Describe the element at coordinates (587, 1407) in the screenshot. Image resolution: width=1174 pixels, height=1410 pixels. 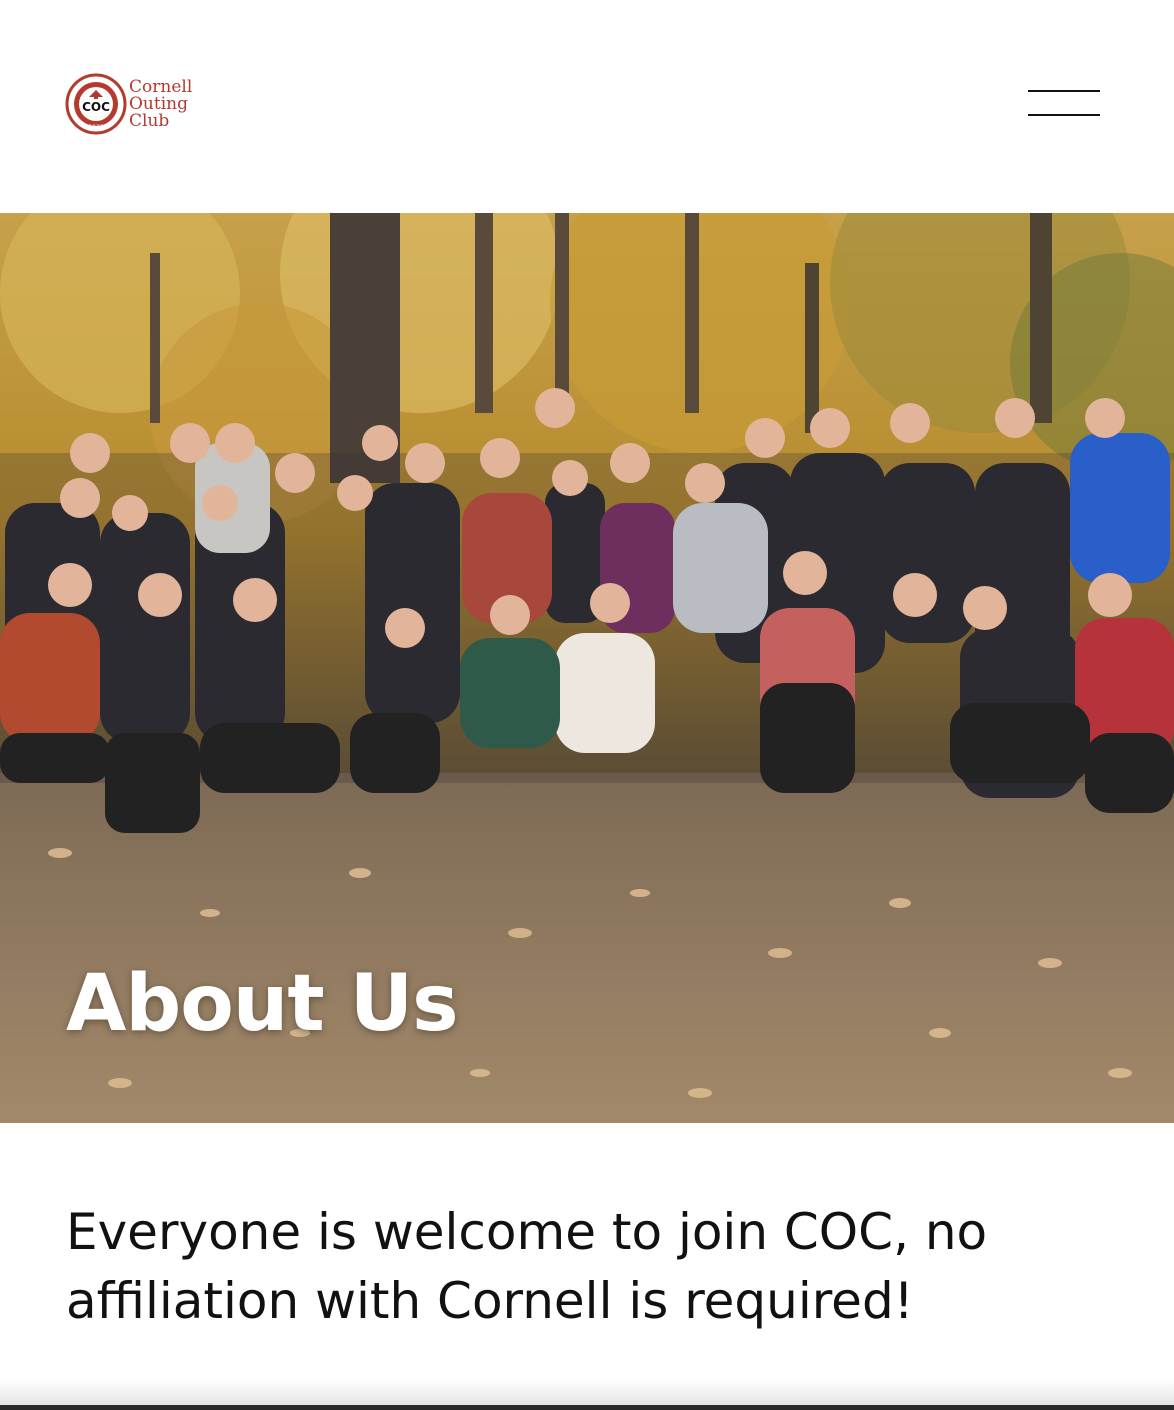
I see `bottom-divider` at that location.